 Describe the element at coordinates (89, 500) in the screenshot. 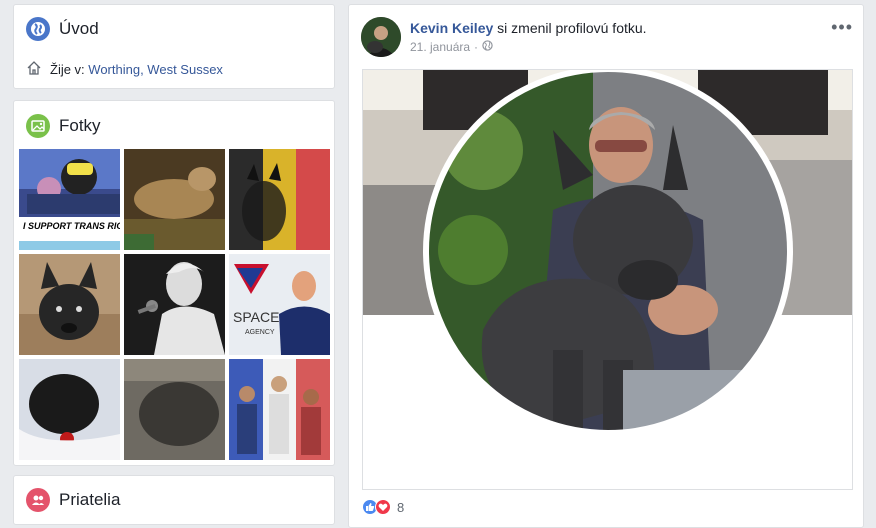

I see `friends-title: Priatelia` at that location.